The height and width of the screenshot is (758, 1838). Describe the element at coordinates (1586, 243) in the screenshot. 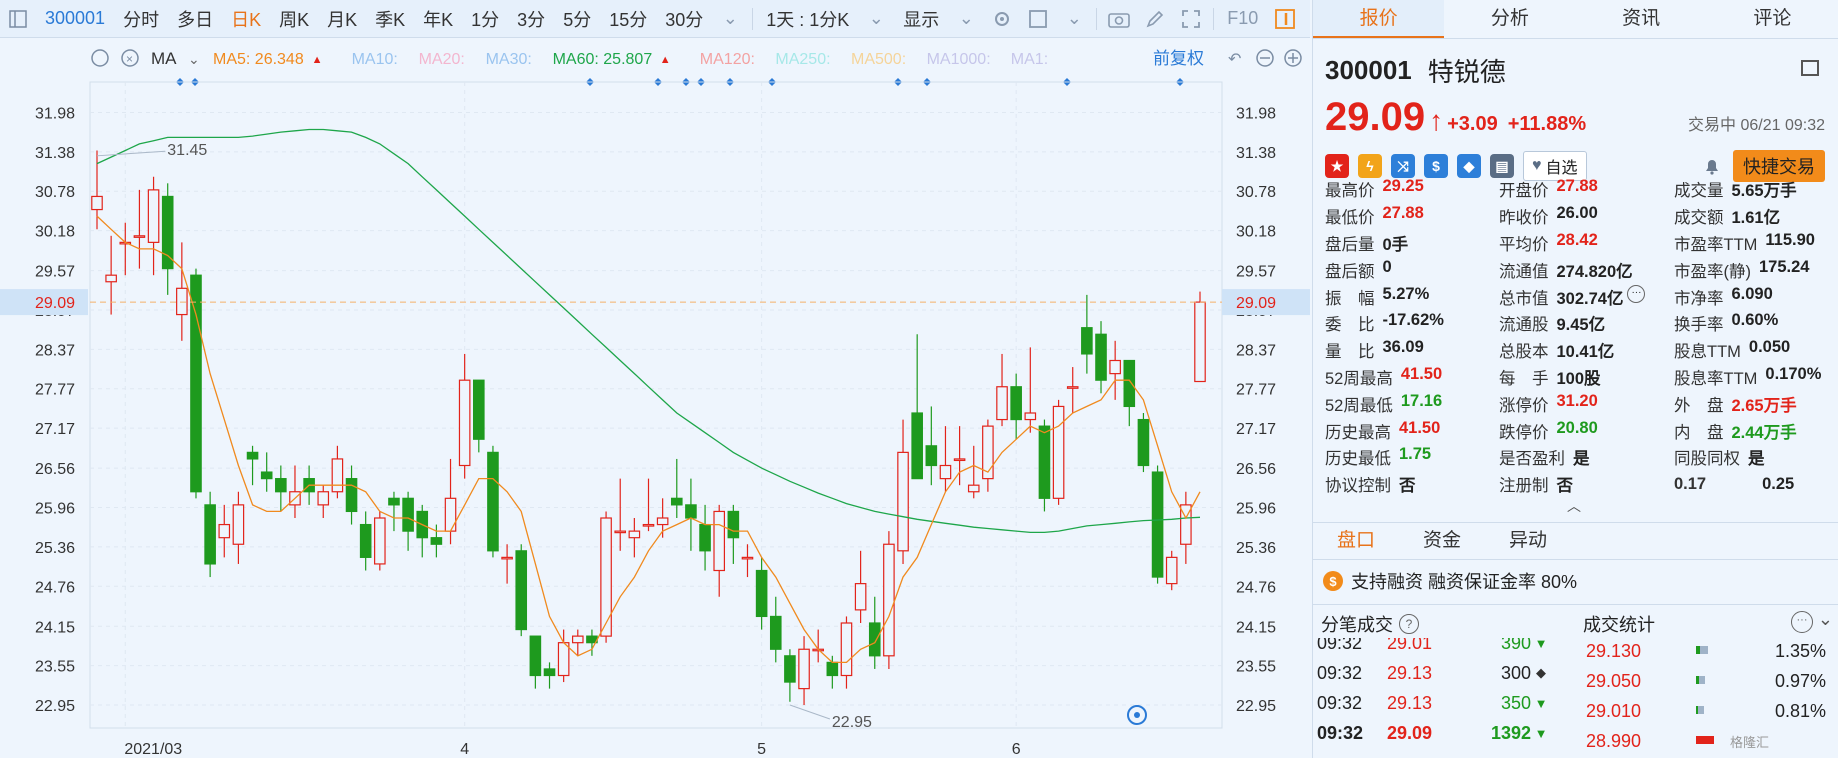

I see `metric-cell: 平均价 28.42` at that location.